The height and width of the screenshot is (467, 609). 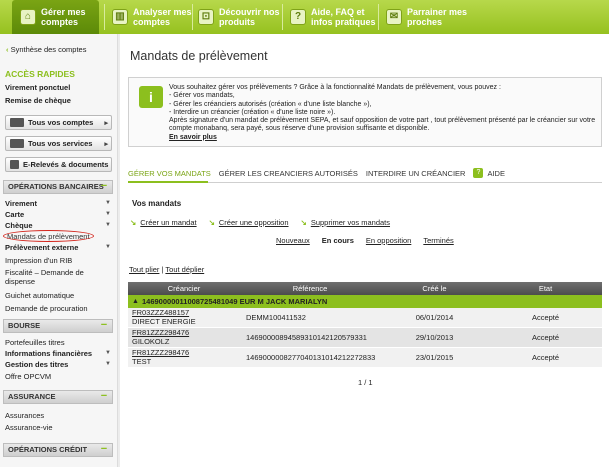 What do you see at coordinates (434, 317) in the screenshot?
I see `date-cell: 06/01/2014` at bounding box center [434, 317].